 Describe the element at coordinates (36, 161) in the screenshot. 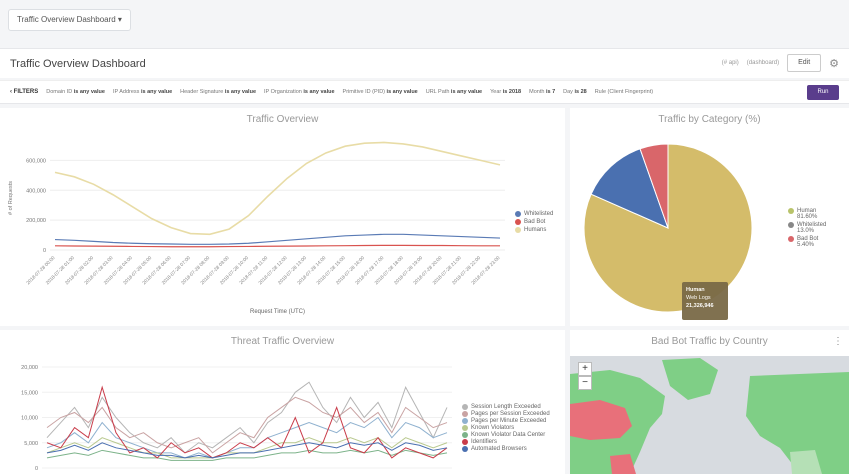

I see `y-tick-label: 600,000` at that location.